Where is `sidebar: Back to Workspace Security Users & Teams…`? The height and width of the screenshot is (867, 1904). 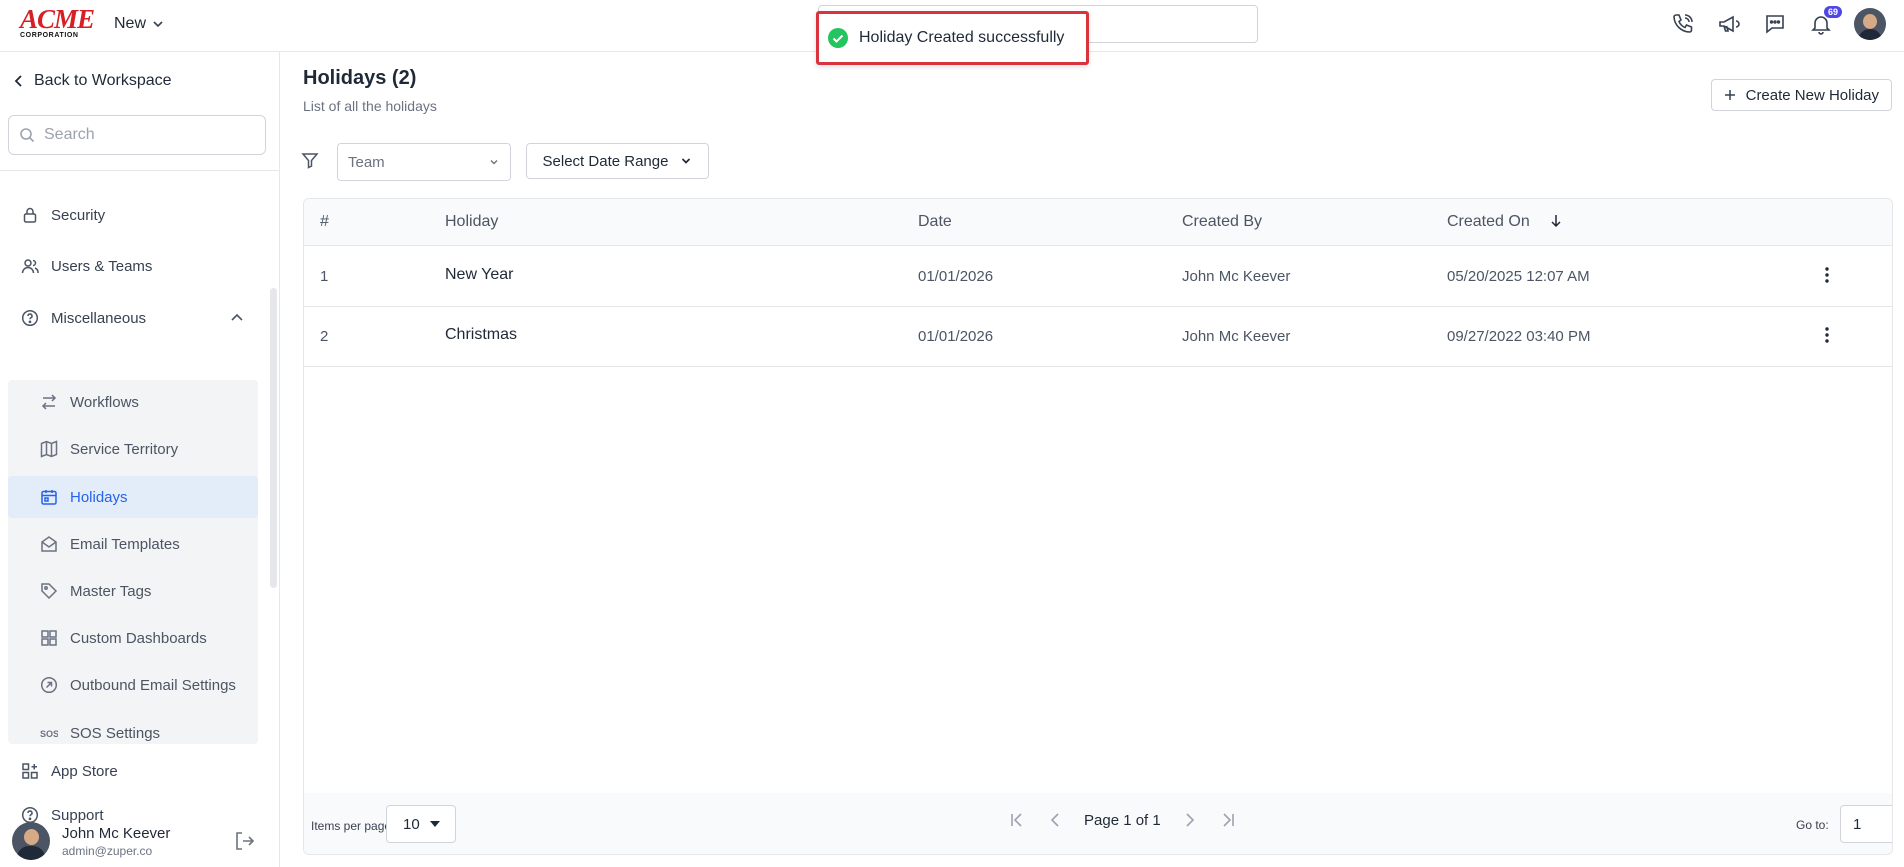 sidebar: Back to Workspace Security Users & Teams… is located at coordinates (140, 459).